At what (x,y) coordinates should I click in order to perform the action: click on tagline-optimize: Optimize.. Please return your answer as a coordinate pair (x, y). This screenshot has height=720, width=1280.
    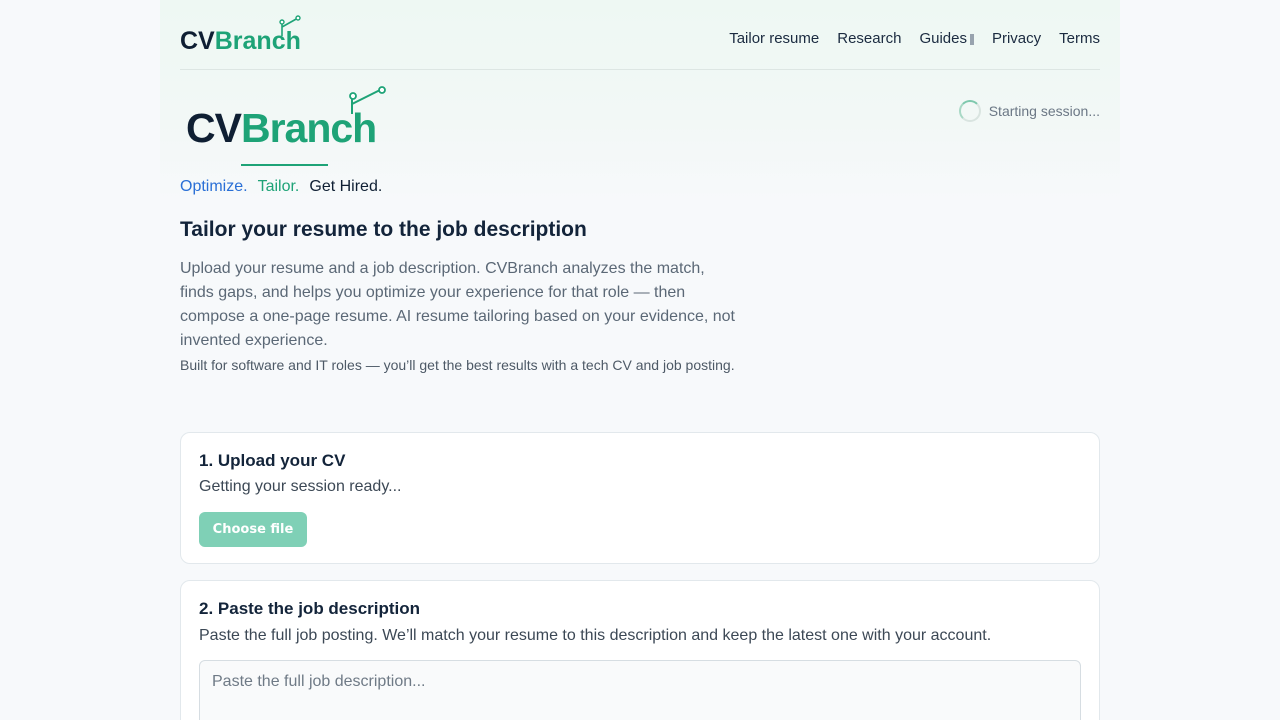
    Looking at the image, I should click on (214, 186).